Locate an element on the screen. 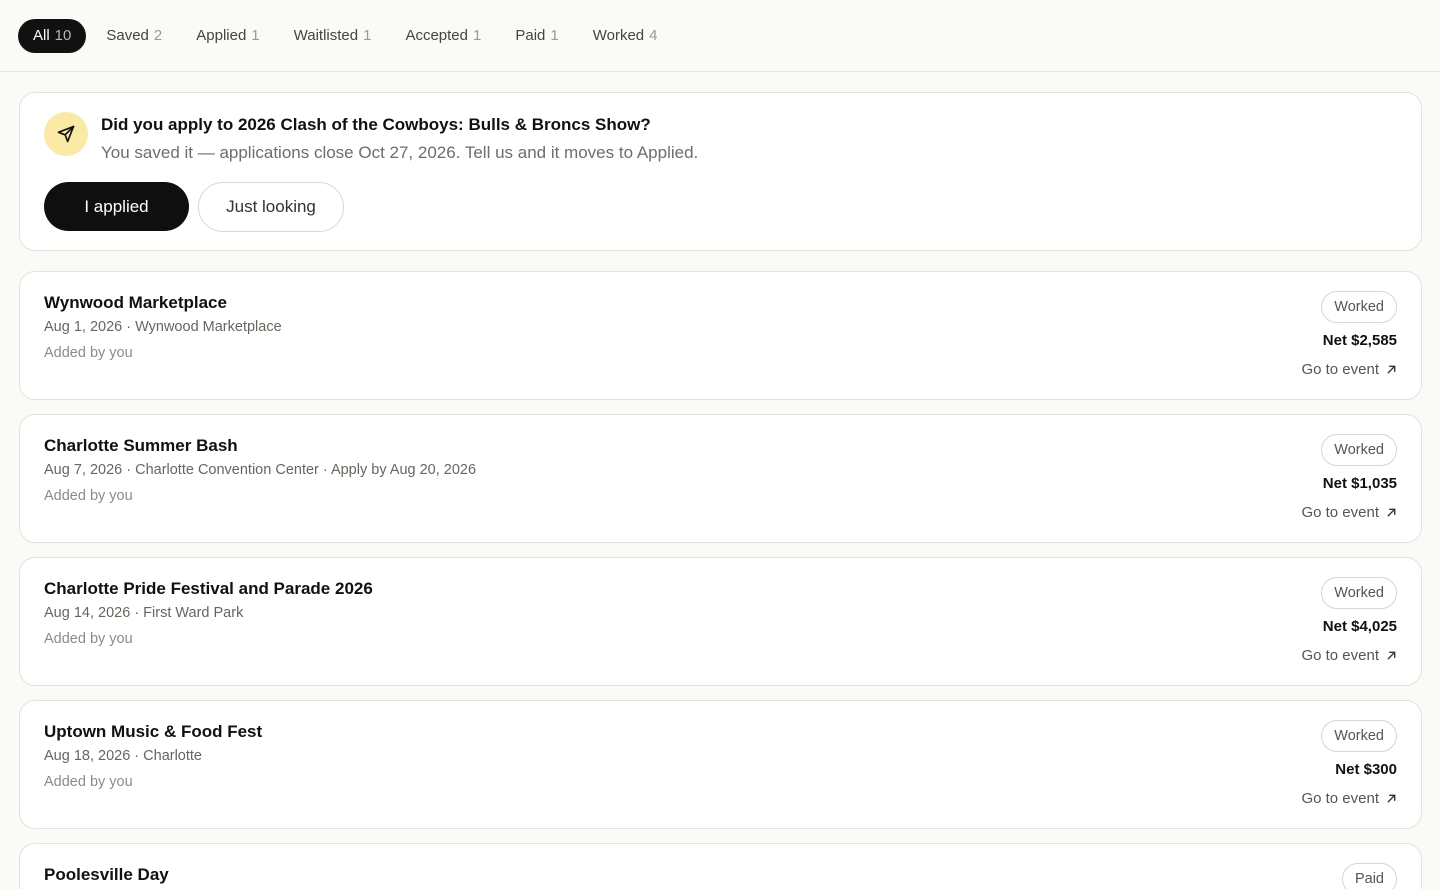 This screenshot has height=889, width=1440. tab-label: All is located at coordinates (41, 35).